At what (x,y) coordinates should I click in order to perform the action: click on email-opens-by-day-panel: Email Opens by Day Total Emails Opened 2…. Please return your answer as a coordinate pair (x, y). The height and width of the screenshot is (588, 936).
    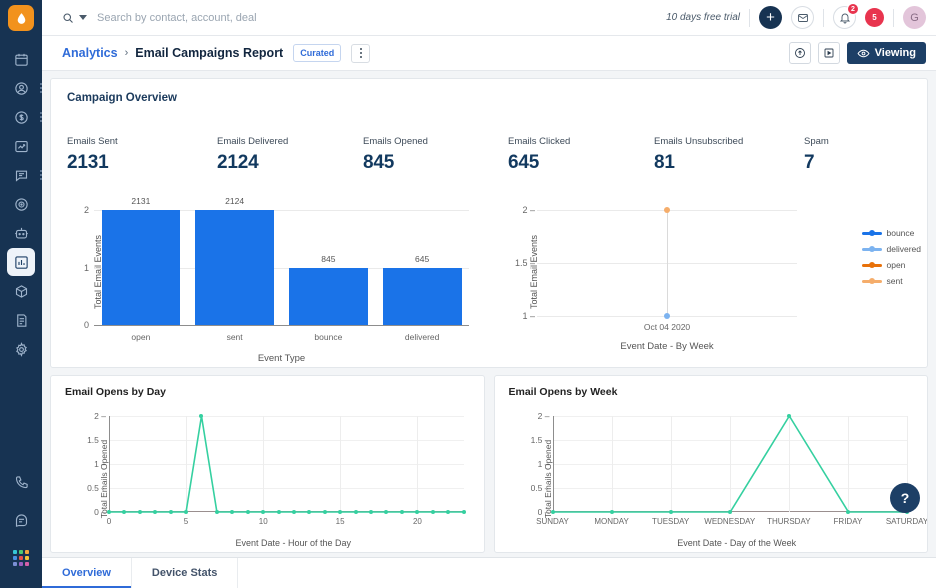
    Looking at the image, I should click on (267, 464).